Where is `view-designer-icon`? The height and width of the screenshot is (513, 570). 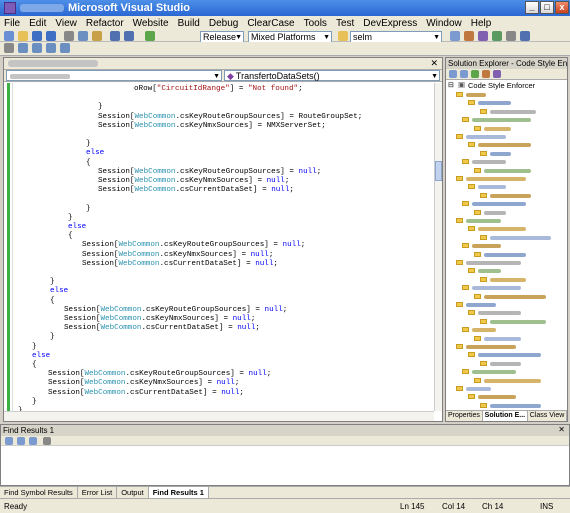 view-designer-icon is located at coordinates (497, 74).